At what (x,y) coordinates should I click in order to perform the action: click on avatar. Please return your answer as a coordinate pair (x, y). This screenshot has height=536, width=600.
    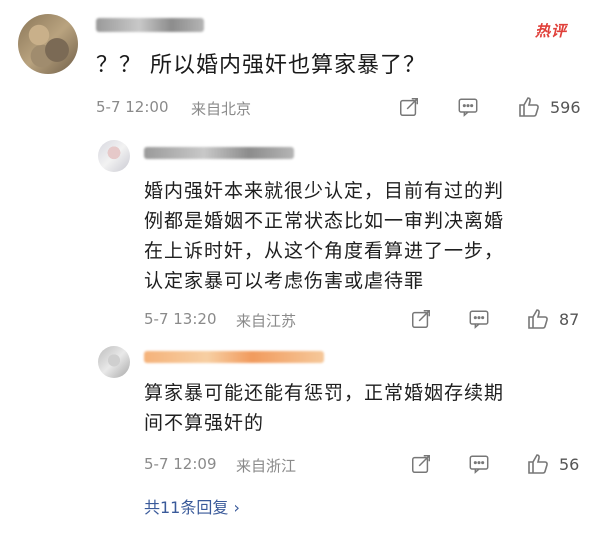
    Looking at the image, I should click on (48, 44).